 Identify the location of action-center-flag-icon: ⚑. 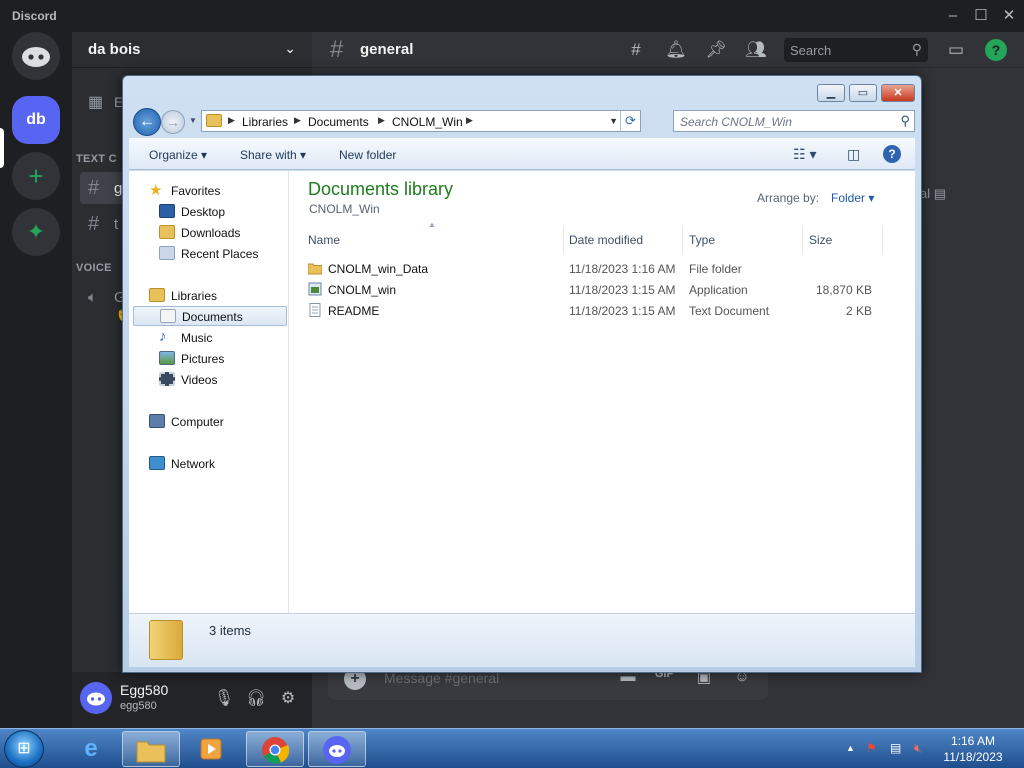
(871, 748).